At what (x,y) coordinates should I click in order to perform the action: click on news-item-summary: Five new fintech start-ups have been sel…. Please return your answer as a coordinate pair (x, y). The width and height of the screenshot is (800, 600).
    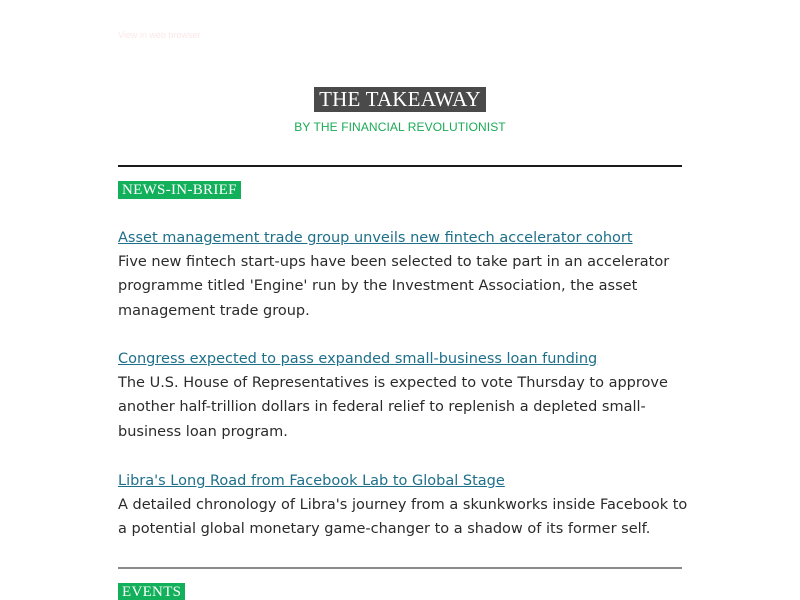
    Looking at the image, I should click on (394, 286).